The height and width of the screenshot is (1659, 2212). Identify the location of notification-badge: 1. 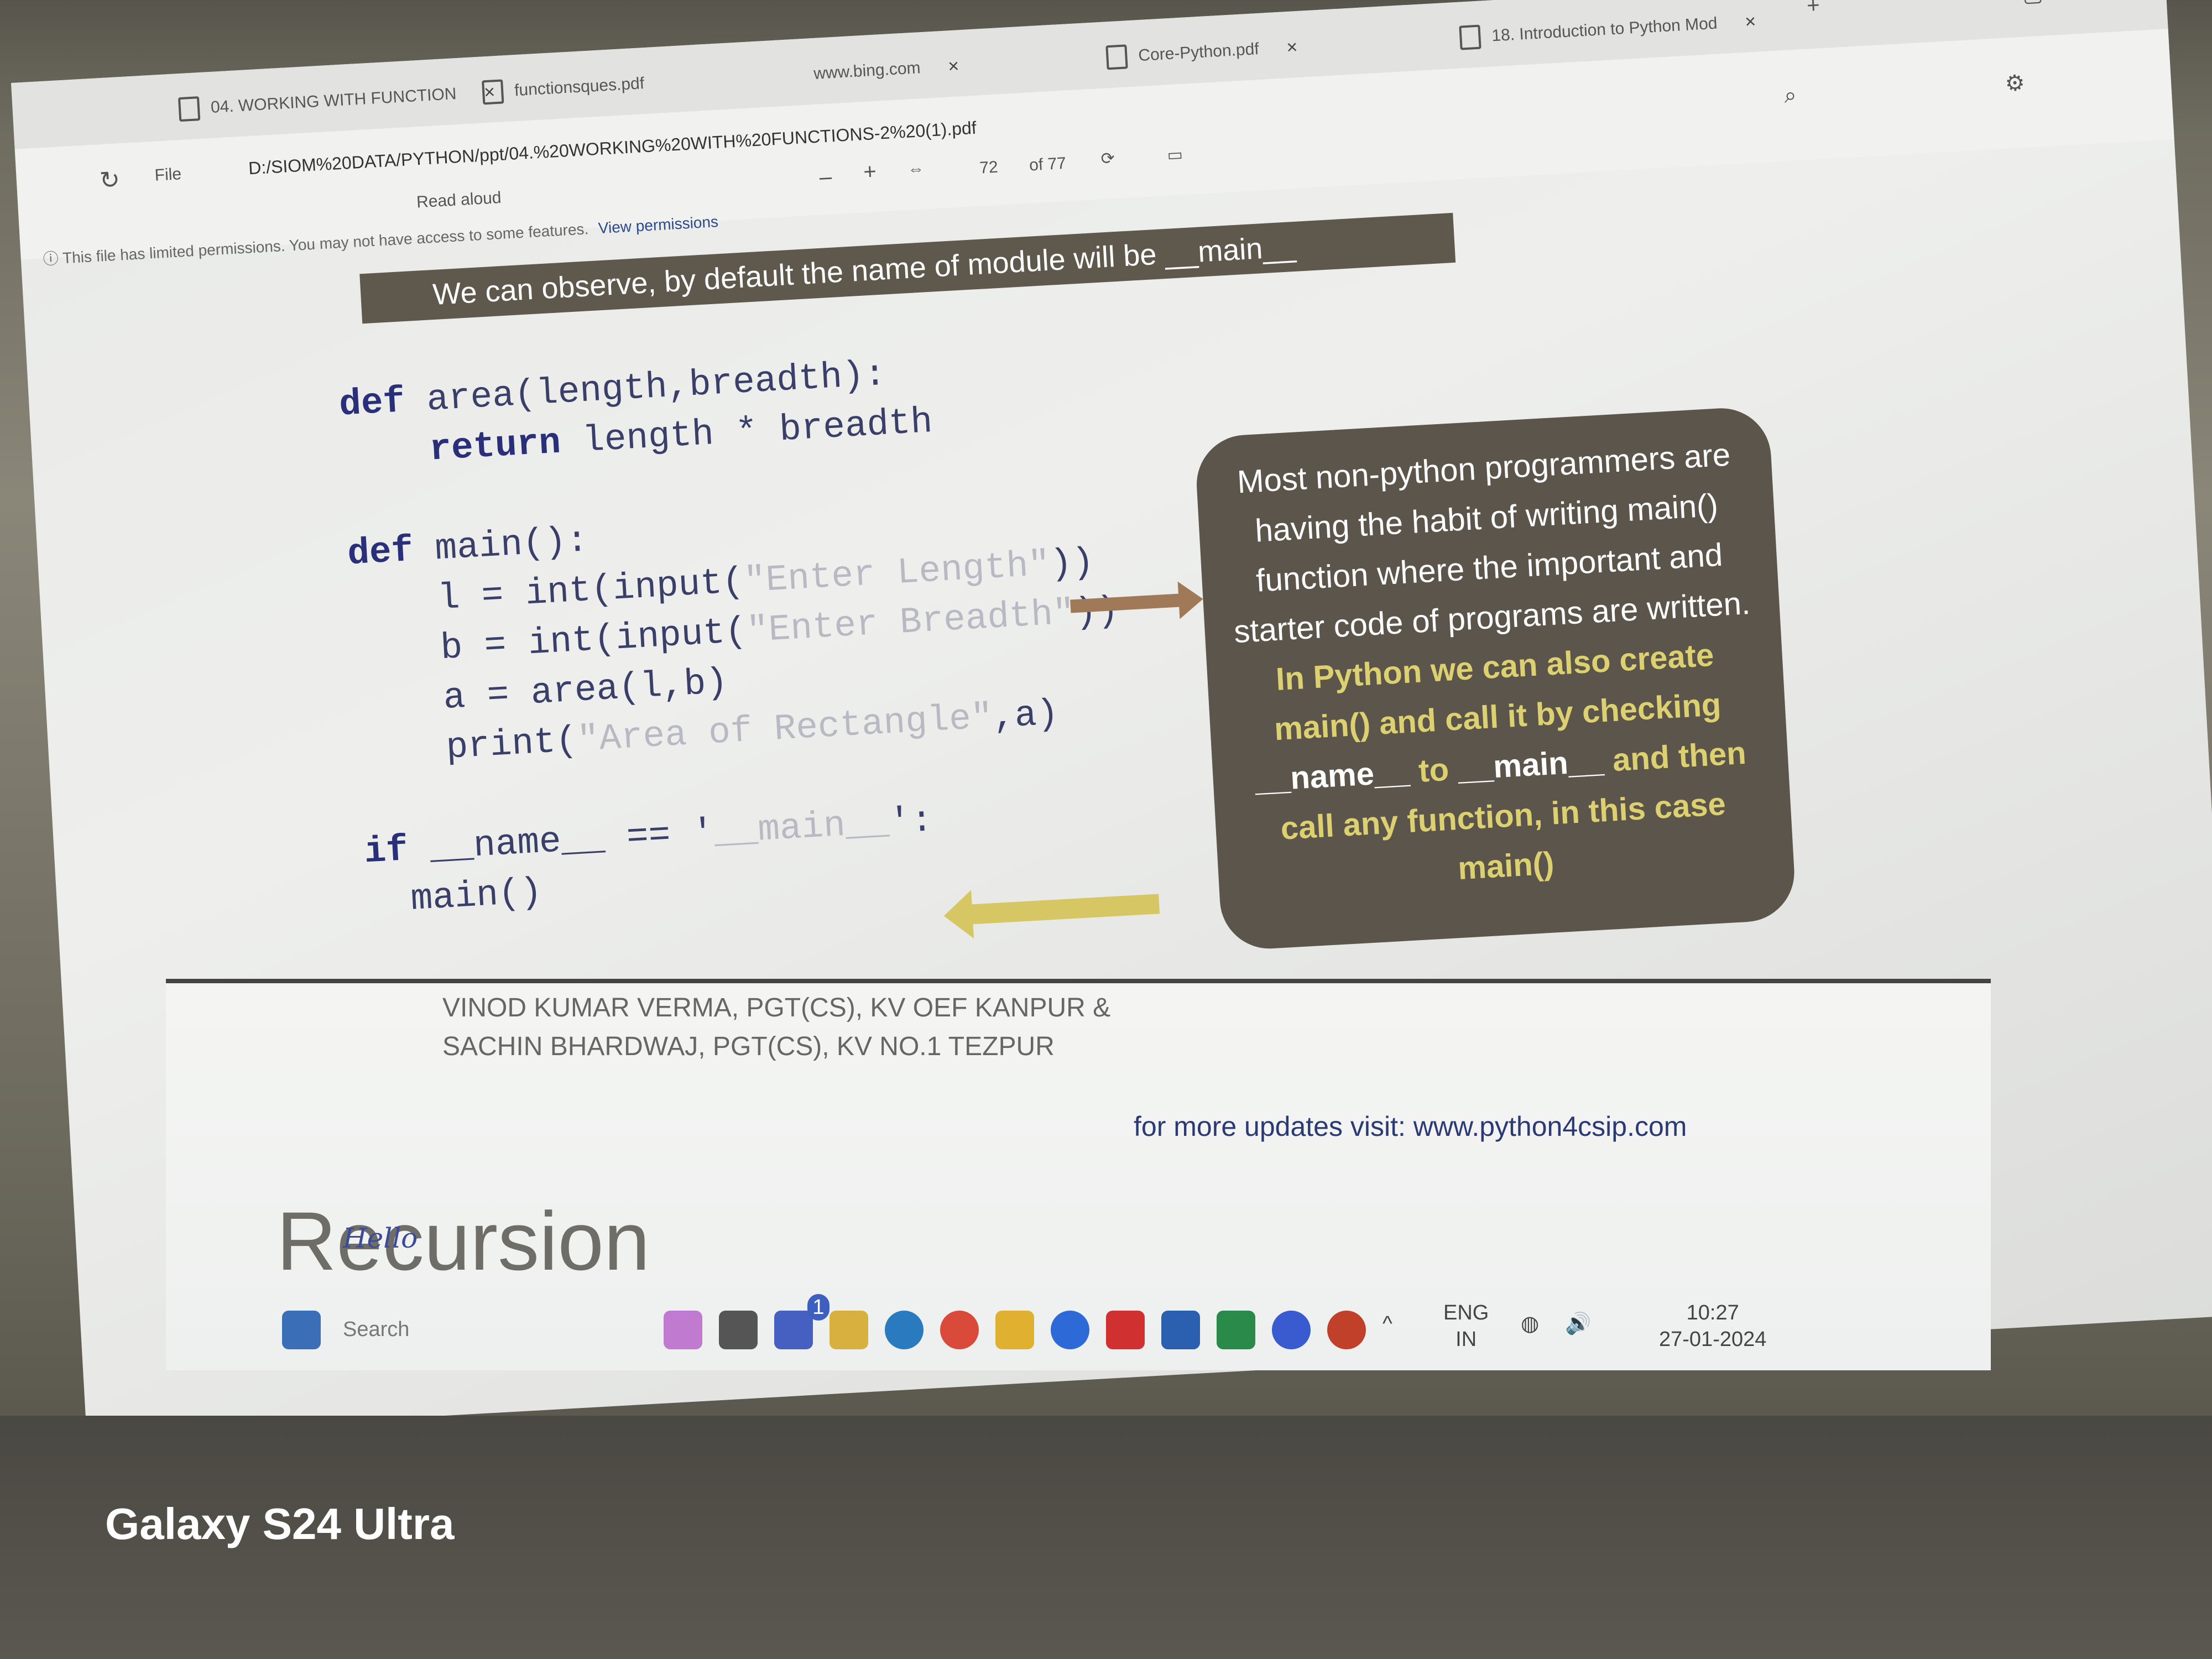
(819, 1308).